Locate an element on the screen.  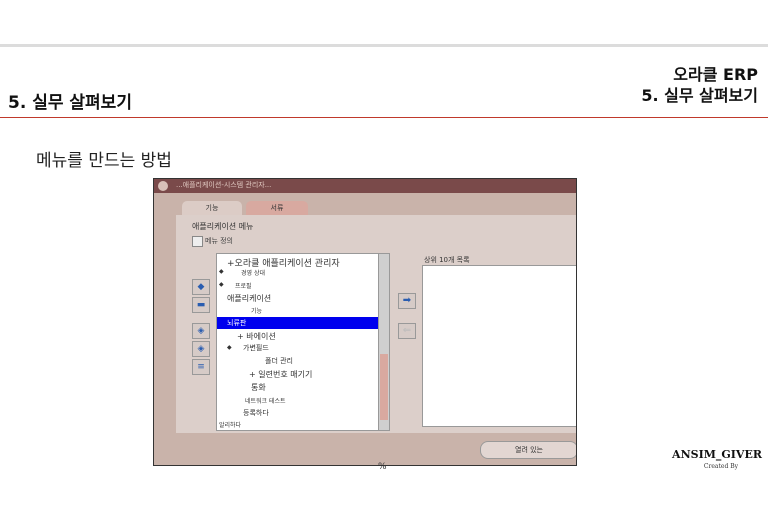
credit-name: ANSIM_GIVER is located at coordinates (717, 454).